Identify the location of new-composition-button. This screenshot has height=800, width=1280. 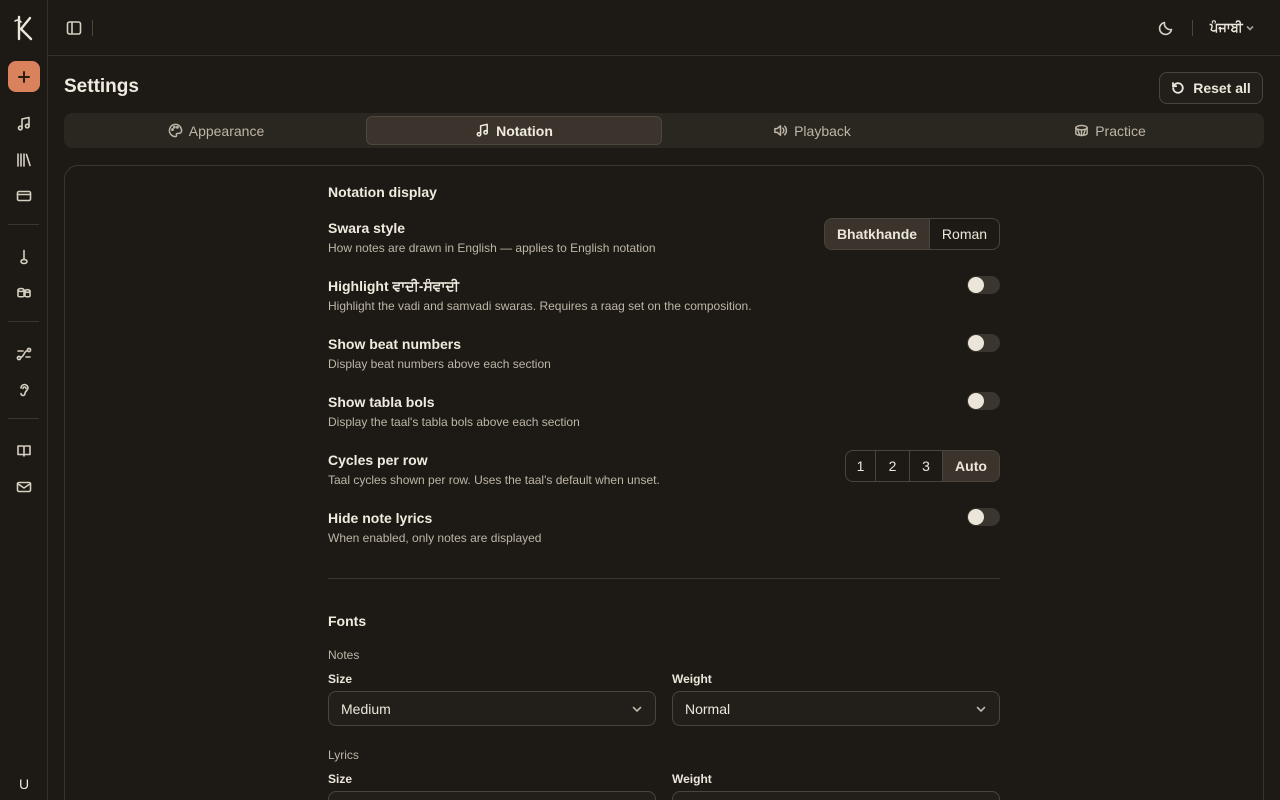
(24, 76).